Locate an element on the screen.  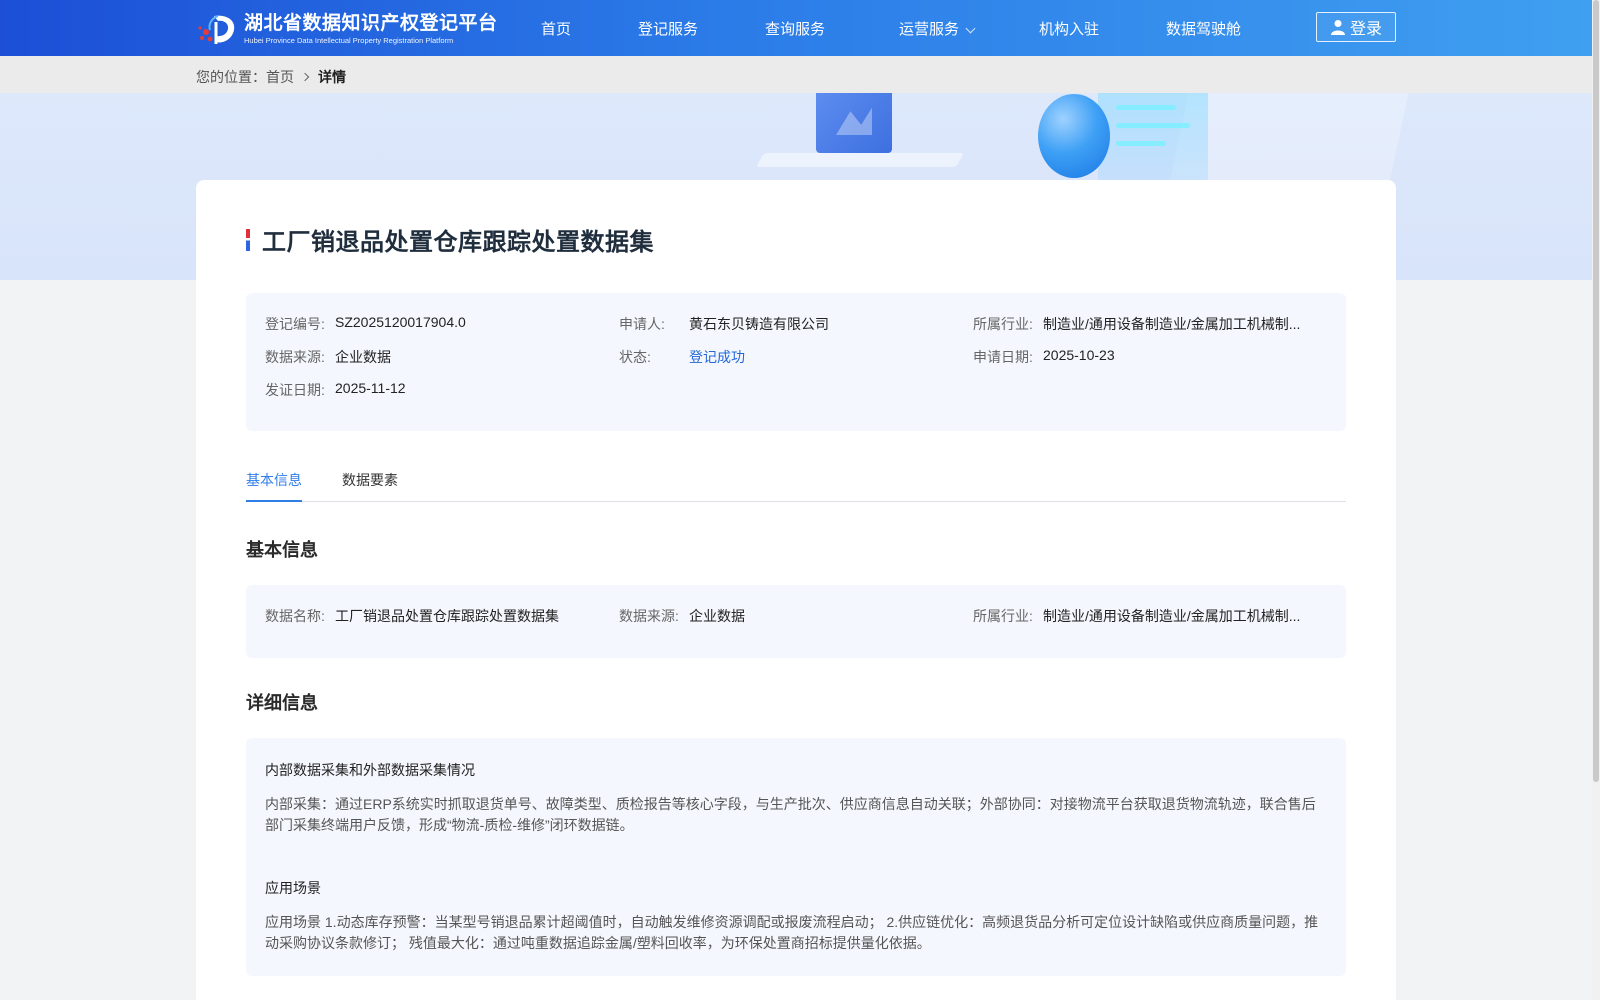
scenario-heading: 应用场景 is located at coordinates (293, 888).